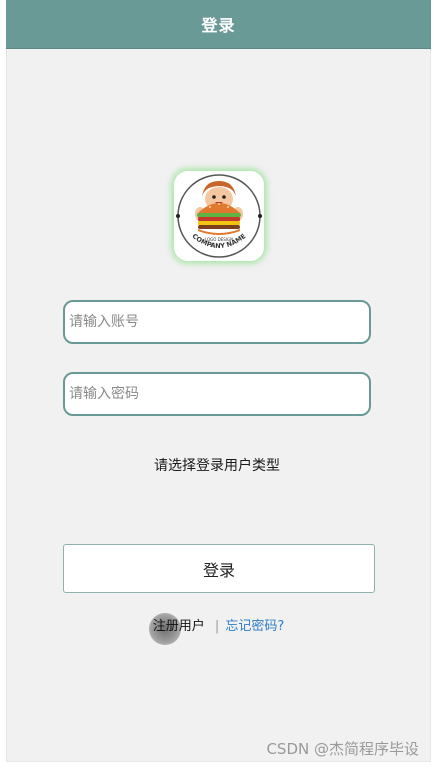  I want to click on account-input, so click(217, 322).